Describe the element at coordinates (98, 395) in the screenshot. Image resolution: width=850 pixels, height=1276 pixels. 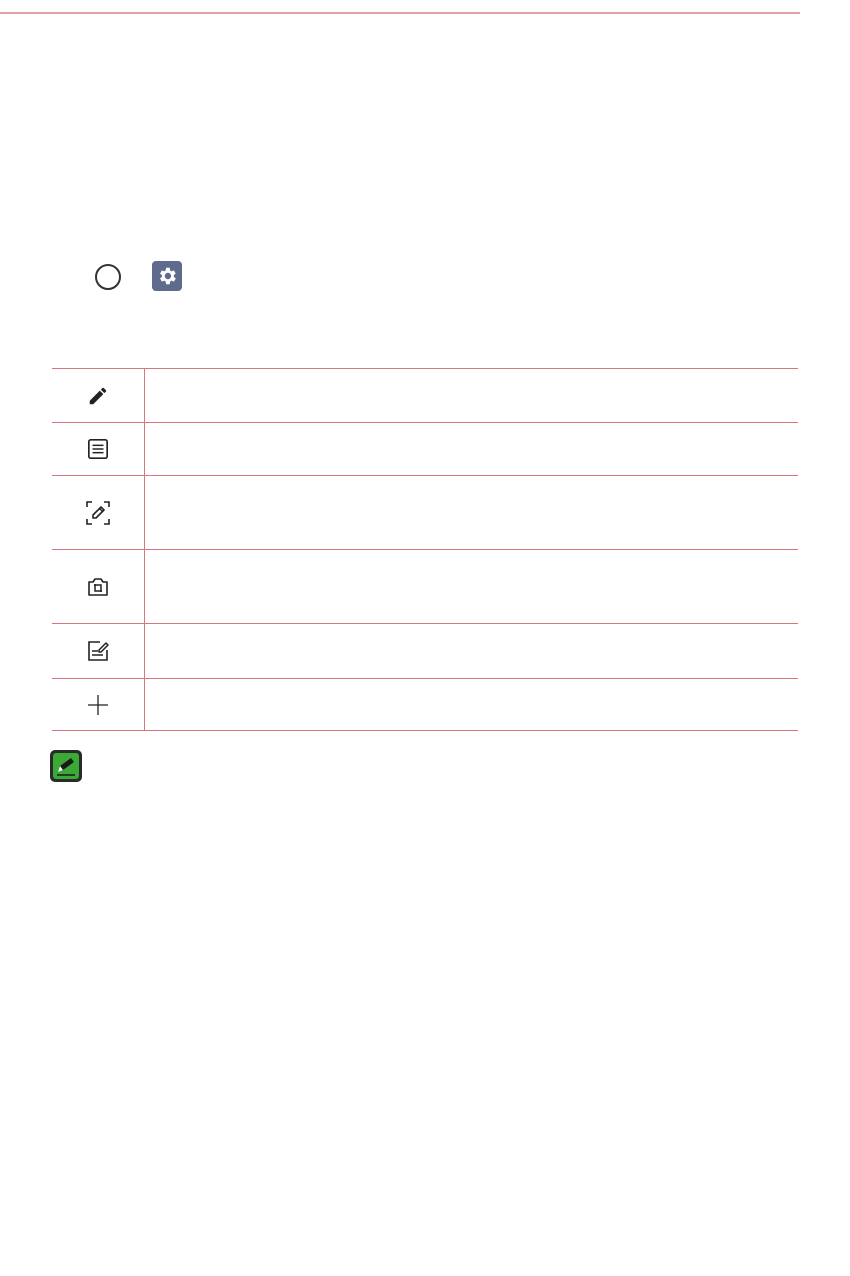
I see `pencil-icon` at that location.